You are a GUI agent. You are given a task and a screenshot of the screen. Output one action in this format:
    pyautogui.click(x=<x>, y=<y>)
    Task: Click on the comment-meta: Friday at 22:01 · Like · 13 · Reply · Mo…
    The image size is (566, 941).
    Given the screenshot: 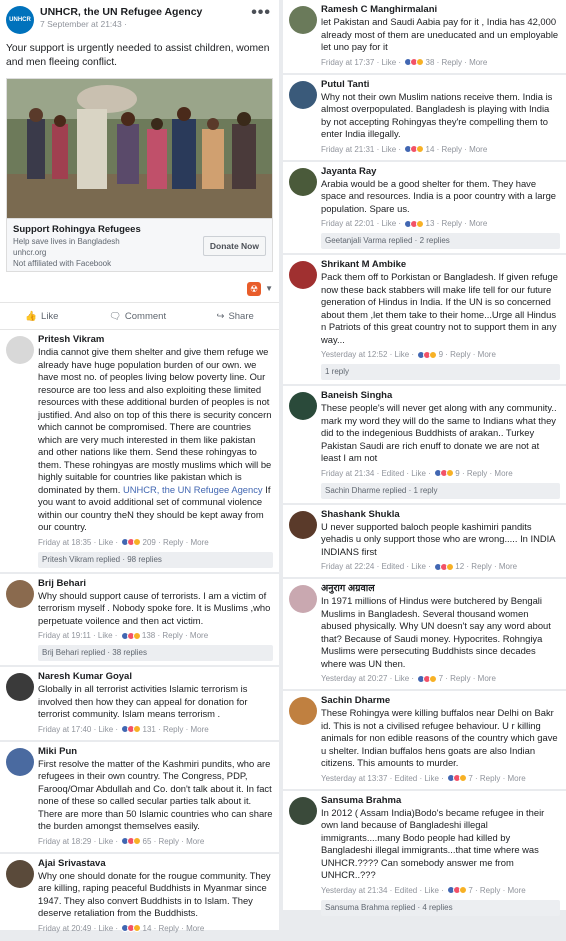 What is the action you would take?
    pyautogui.click(x=404, y=223)
    